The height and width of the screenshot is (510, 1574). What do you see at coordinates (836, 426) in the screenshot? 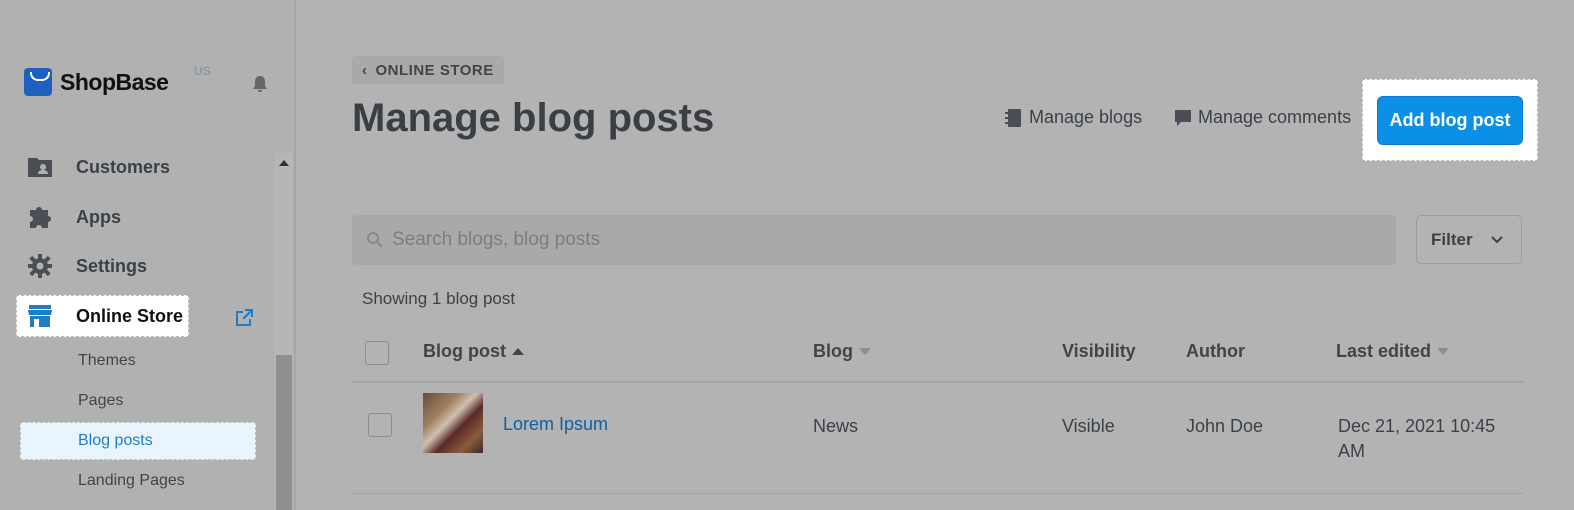
I see `post-blog: News` at bounding box center [836, 426].